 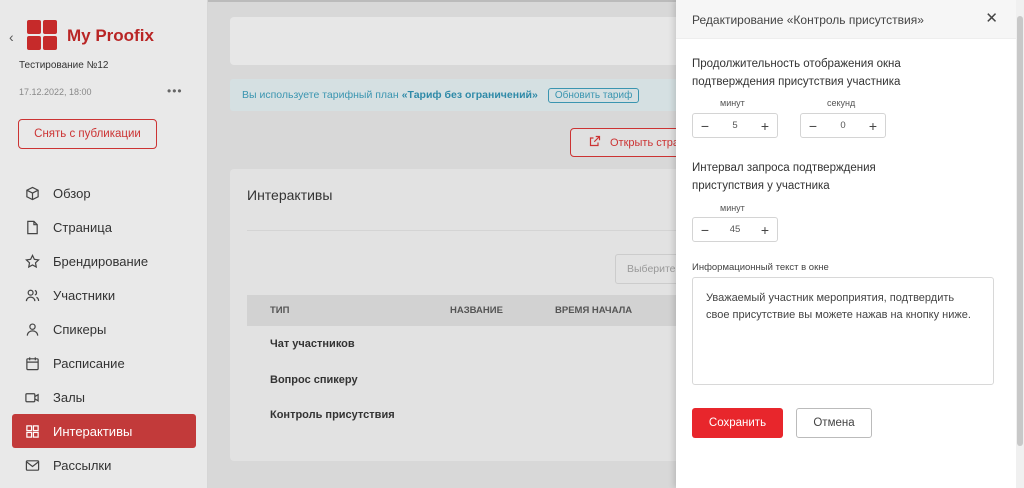 What do you see at coordinates (808, 20) in the screenshot?
I see `drawer-title: Редактирование «Контроль присутствия»` at bounding box center [808, 20].